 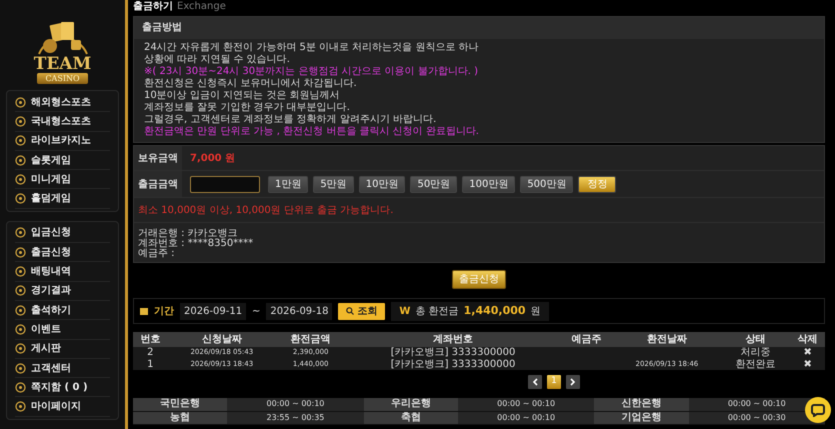 I want to click on notice-text: 10분이상 입금이 지연되는 것은 회원님께서, so click(x=242, y=96).